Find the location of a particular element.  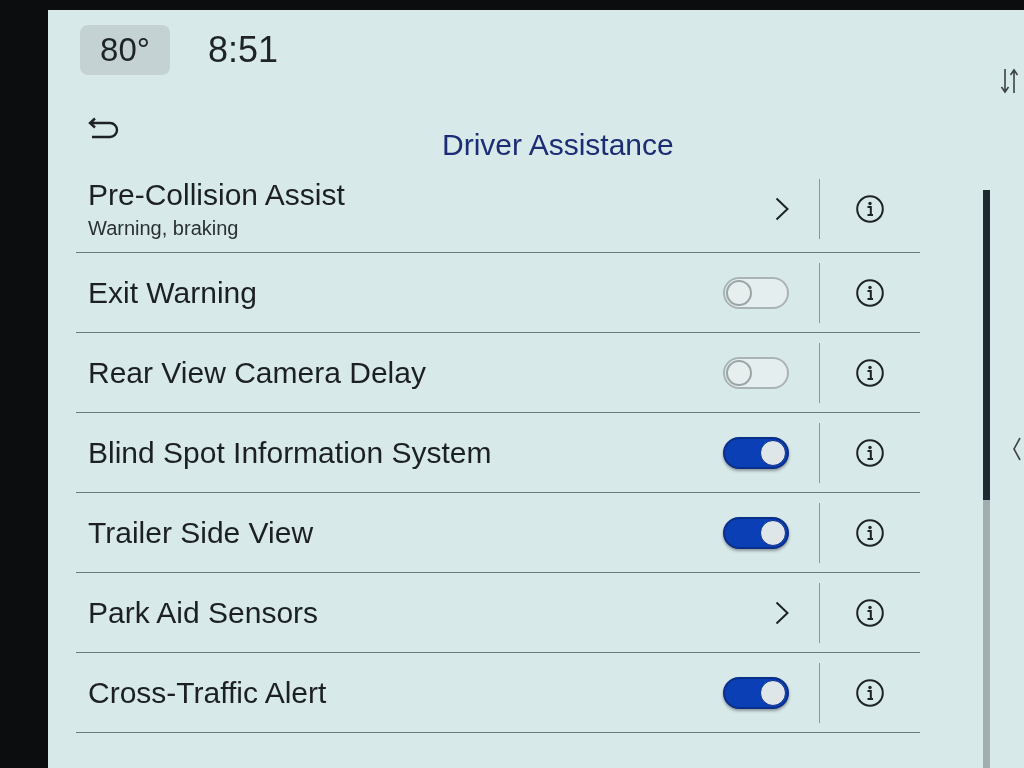

scrollbar-track is located at coordinates (986, 479).